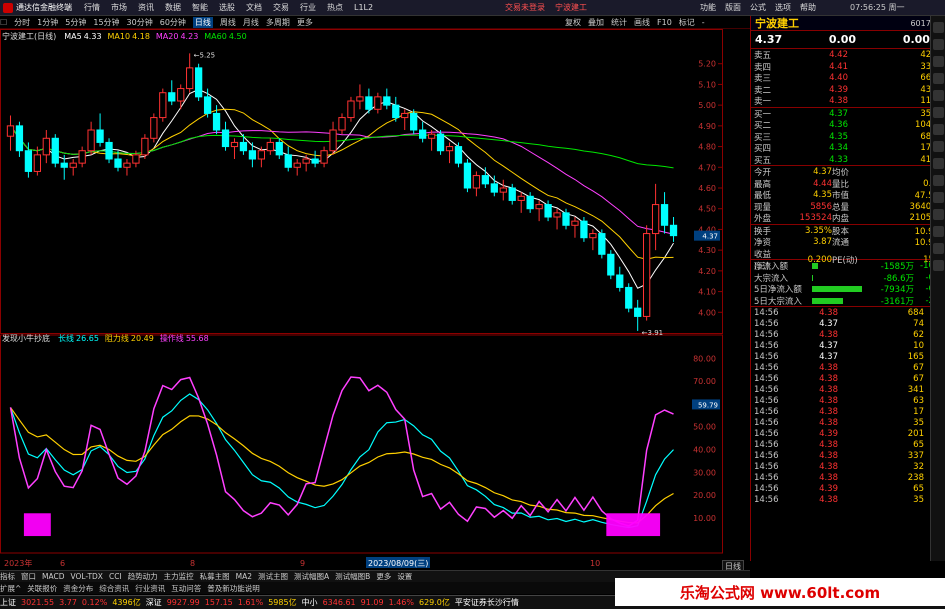 The width and height of the screenshot is (945, 609). What do you see at coordinates (808, 7) in the screenshot?
I see `right-menu-item: 帮助` at bounding box center [808, 7].